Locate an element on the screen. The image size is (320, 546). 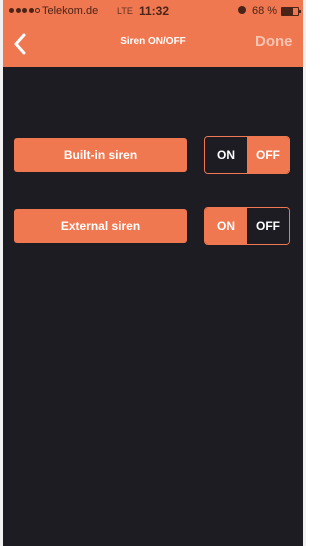
built-in-siren-toggle: ON OFF is located at coordinates (247, 155).